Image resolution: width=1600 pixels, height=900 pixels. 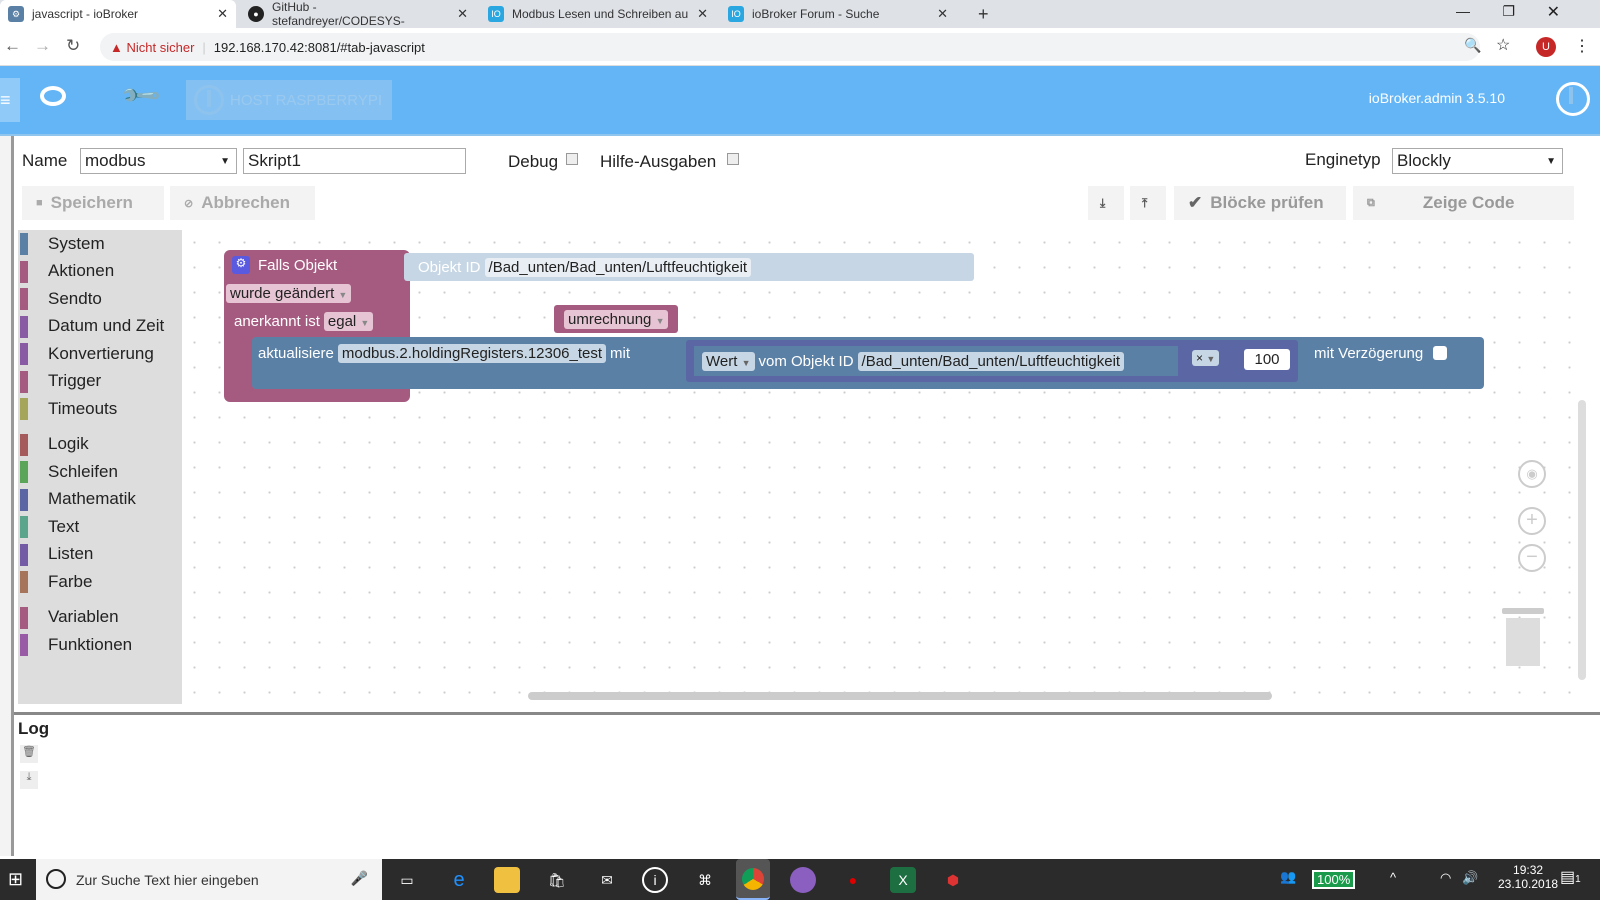 I want to click on excel-icon: X, so click(x=903, y=880).